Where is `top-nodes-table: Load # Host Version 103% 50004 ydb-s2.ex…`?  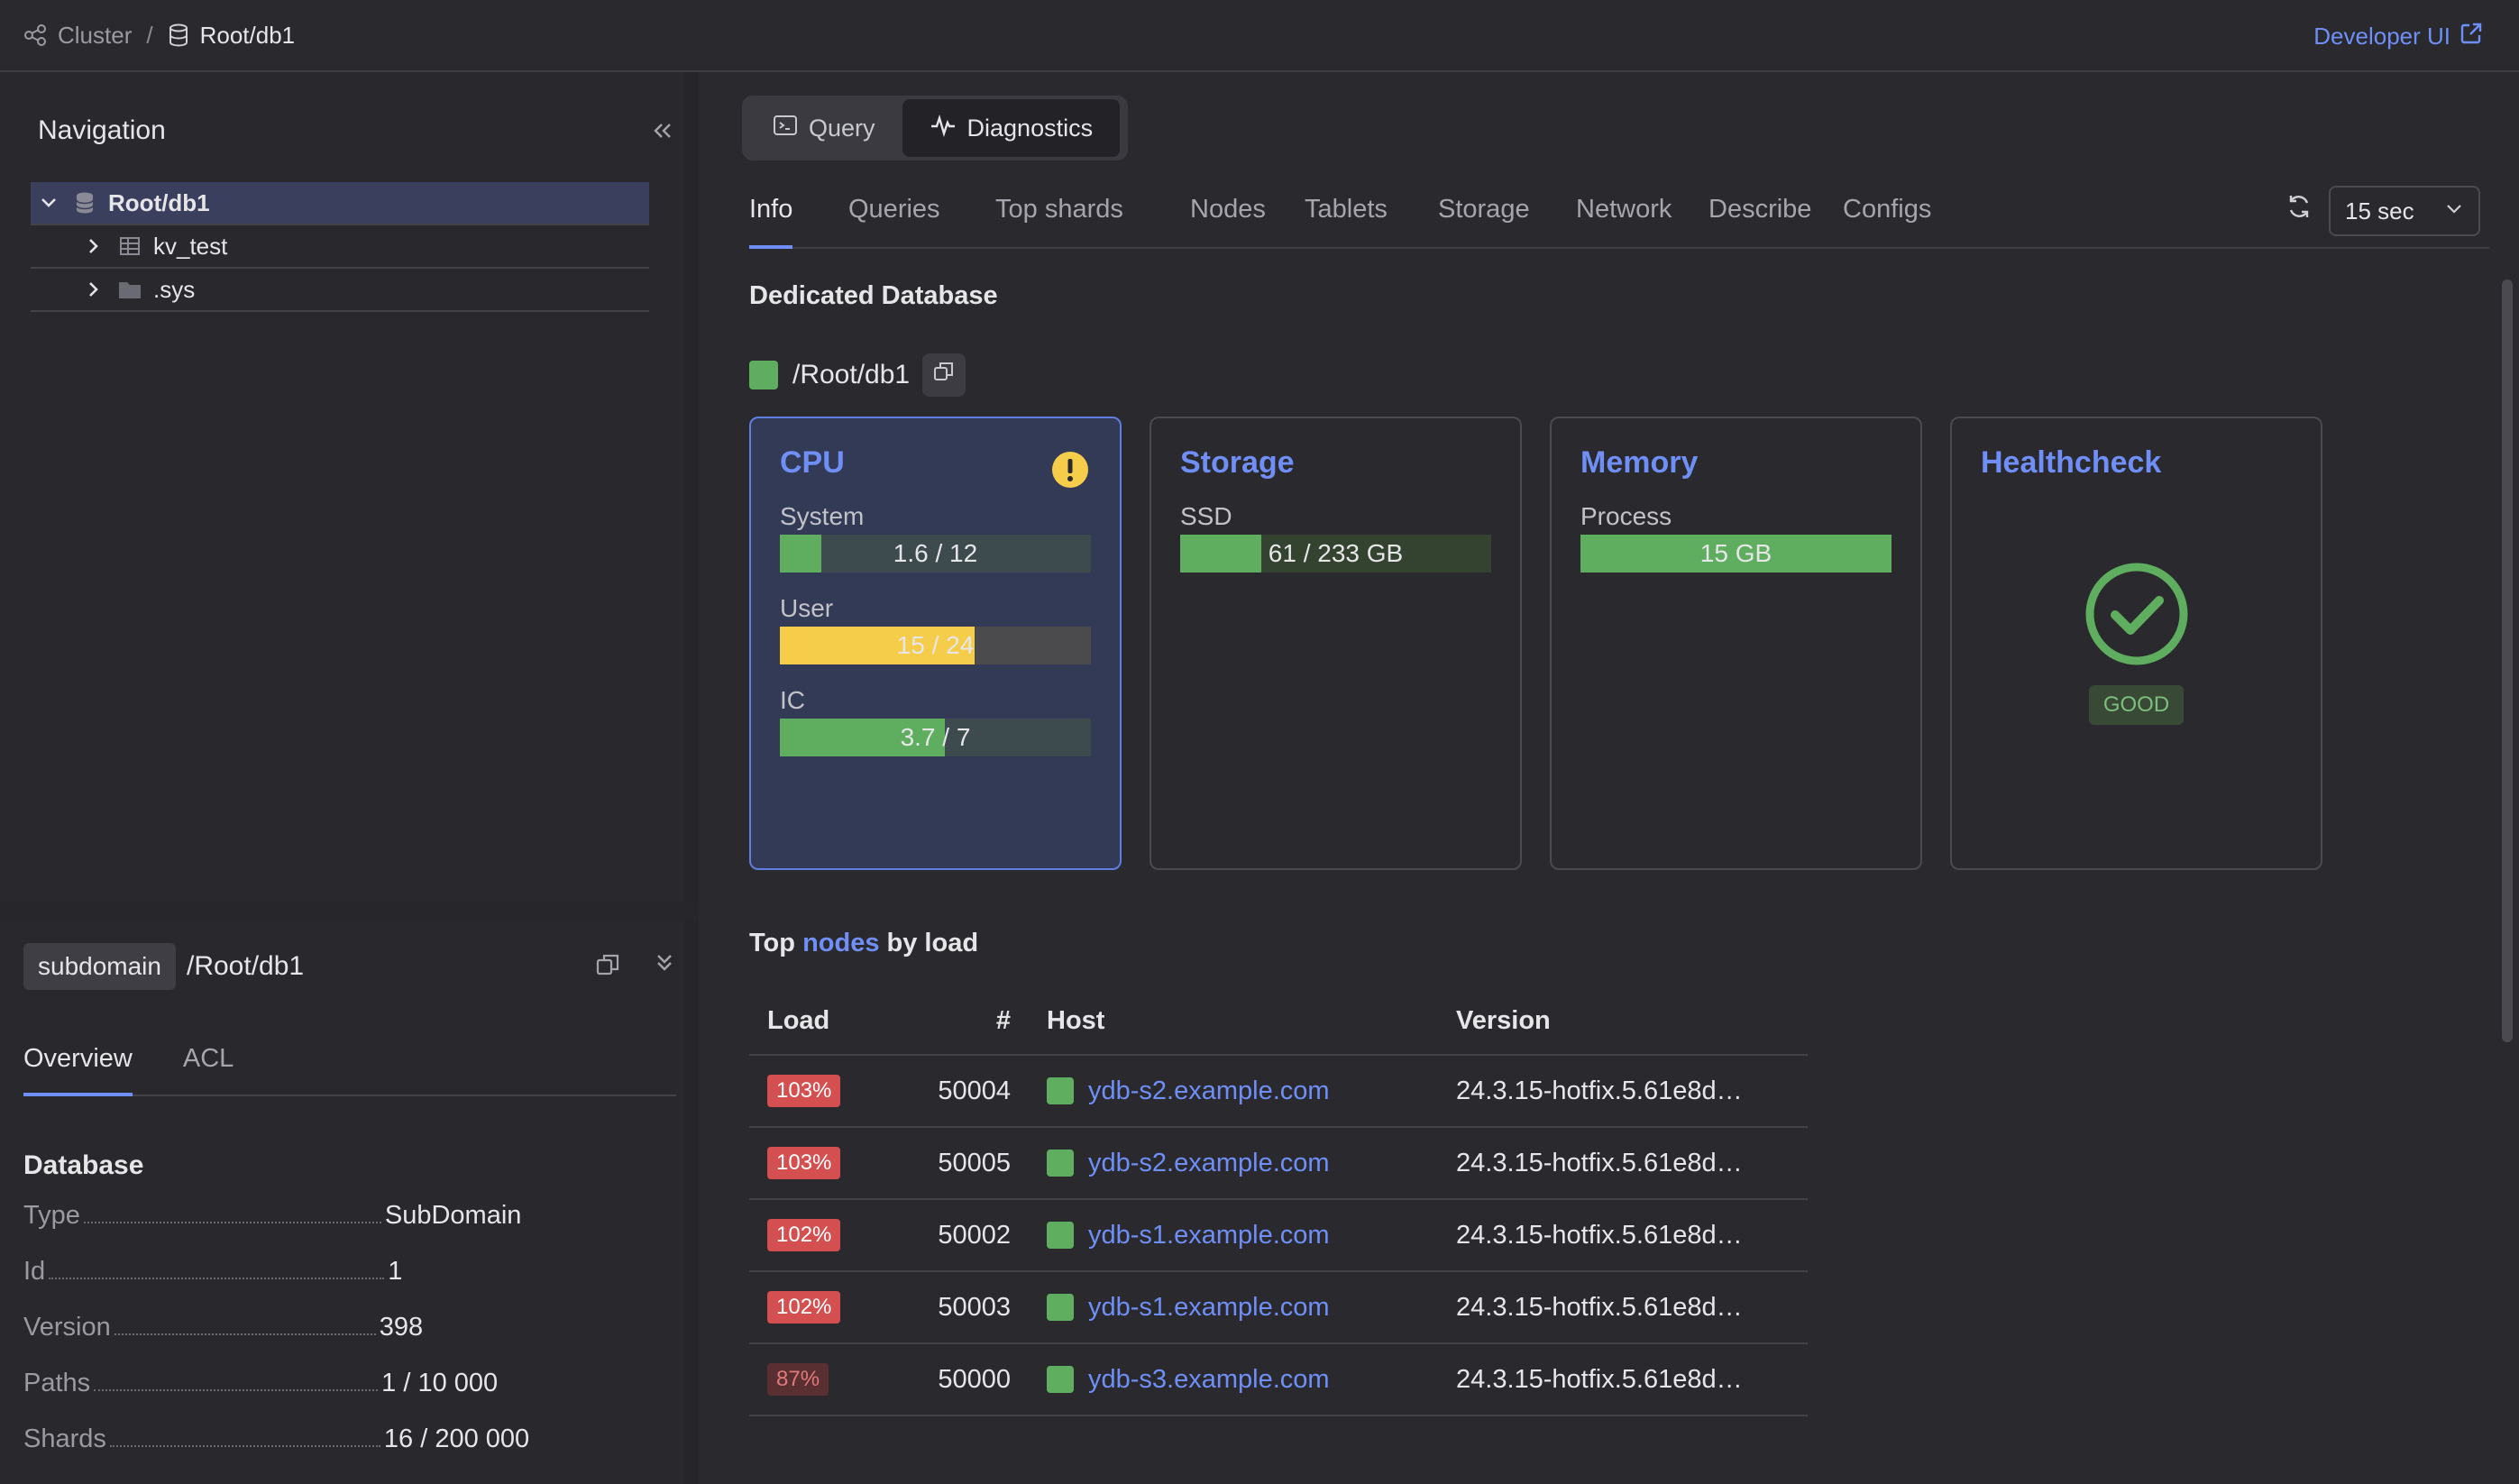 top-nodes-table: Load # Host Version 103% 50004 ydb-s2.ex… is located at coordinates (1278, 1202).